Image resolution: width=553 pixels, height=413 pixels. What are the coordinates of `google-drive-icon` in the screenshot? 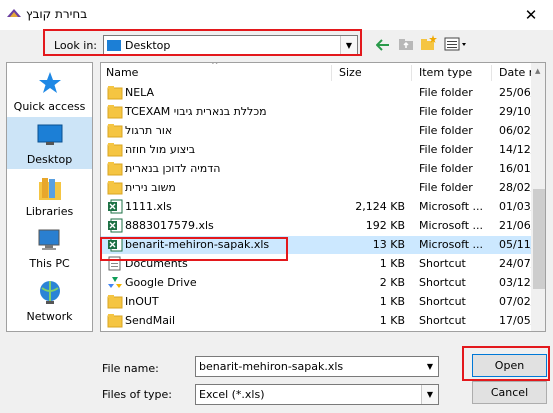 It's located at (115, 282).